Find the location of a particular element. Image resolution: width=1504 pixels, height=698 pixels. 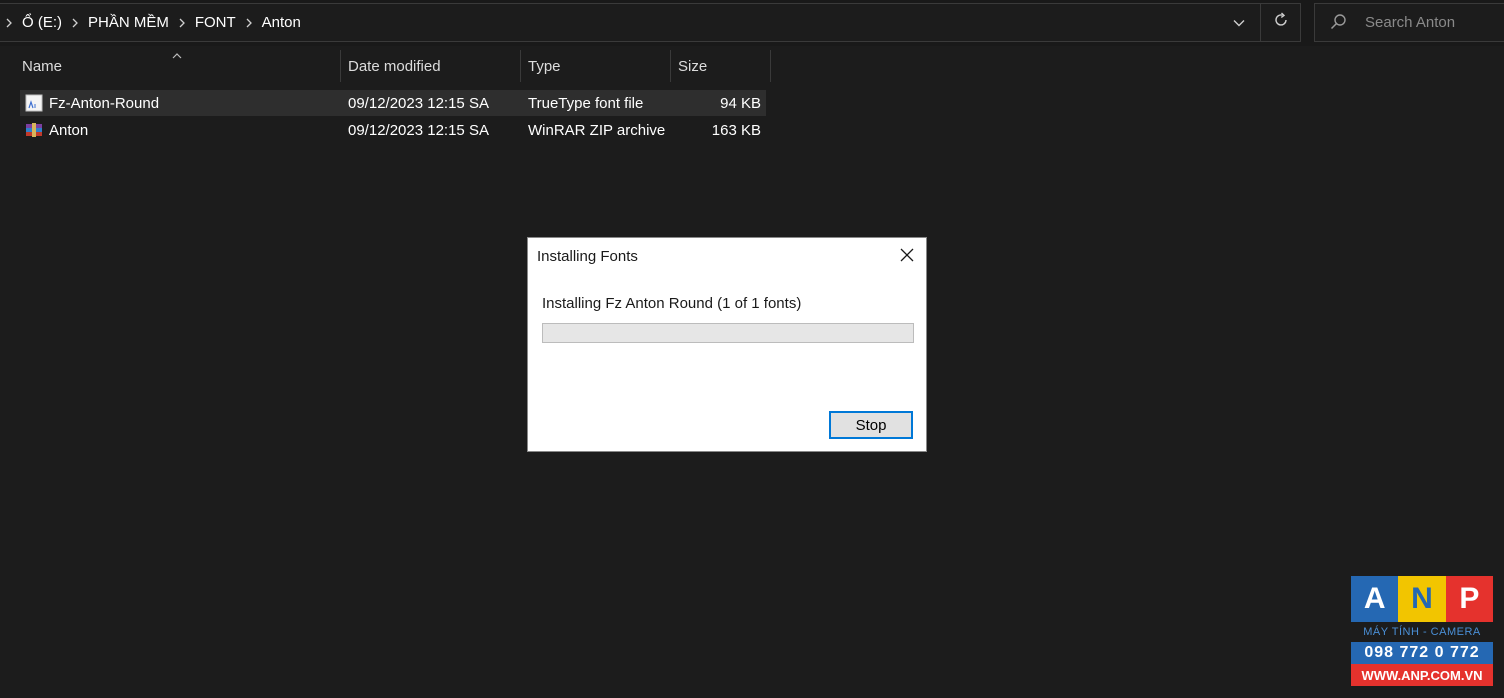

breadcrumb: Ổ (E:) PHẦN MỀM FONT Anton is located at coordinates (152, 22).